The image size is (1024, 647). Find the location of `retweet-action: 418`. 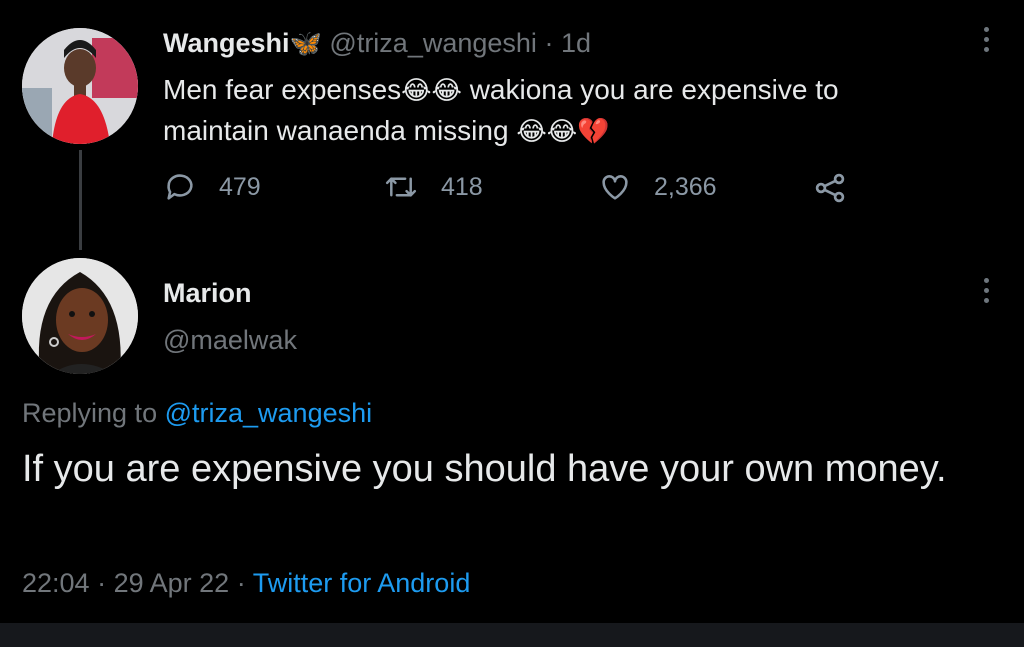

retweet-action: 418 is located at coordinates (433, 187).